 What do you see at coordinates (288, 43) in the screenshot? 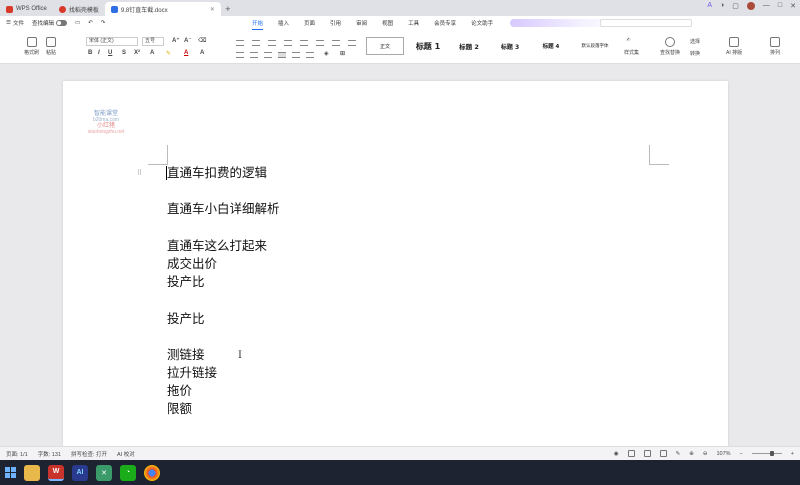
I see `indent-icon` at bounding box center [288, 43].